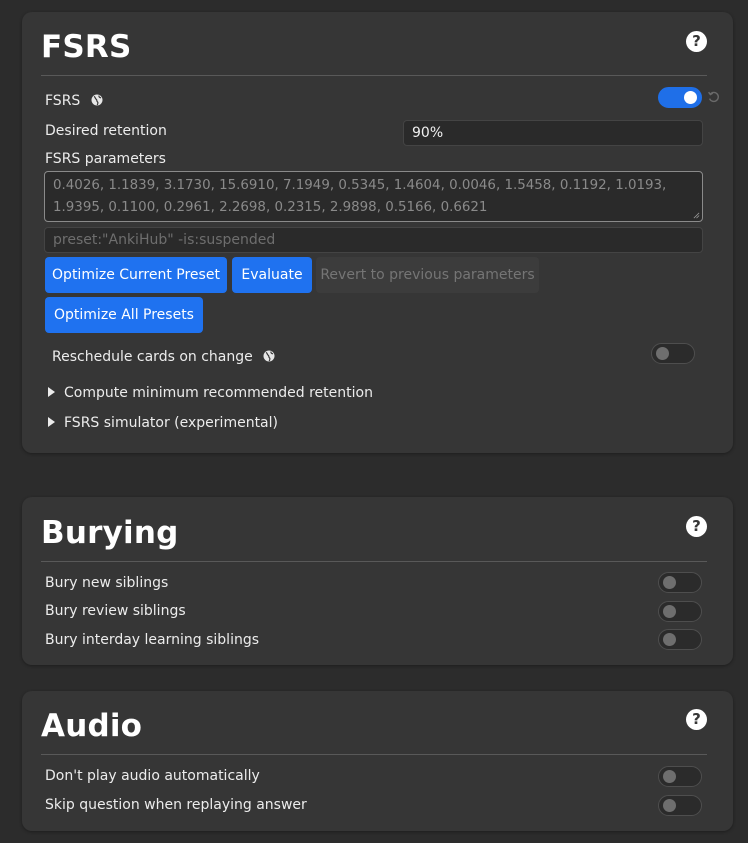 Image resolution: width=748 pixels, height=843 pixels. I want to click on optimize-all-presets-button: Optimize All Presets, so click(124, 315).